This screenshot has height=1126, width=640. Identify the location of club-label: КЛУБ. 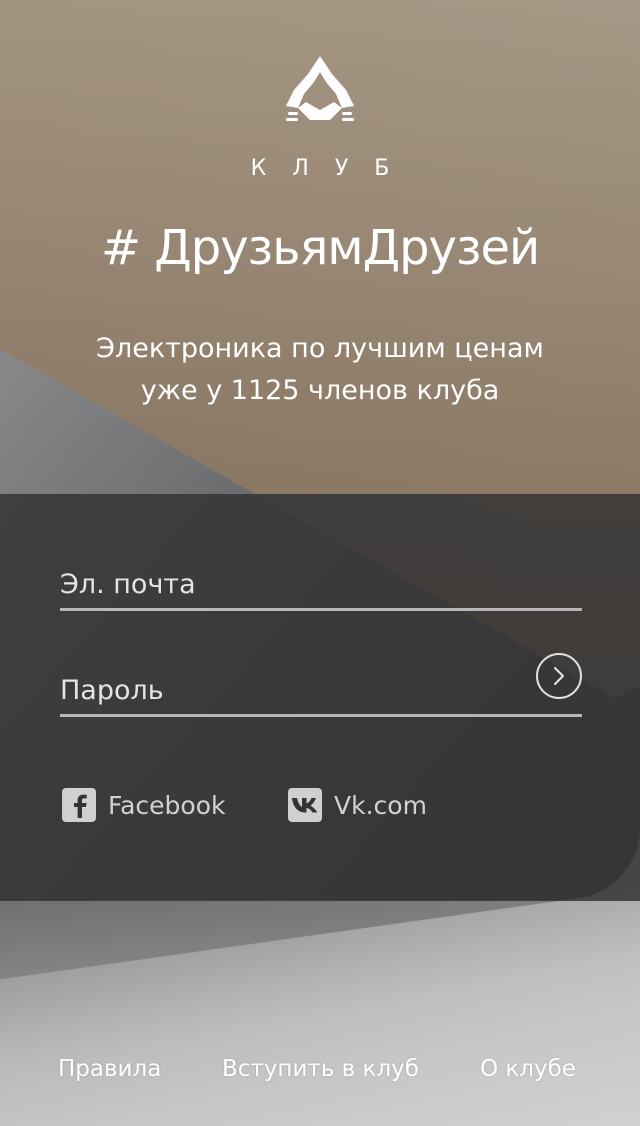
(333, 168).